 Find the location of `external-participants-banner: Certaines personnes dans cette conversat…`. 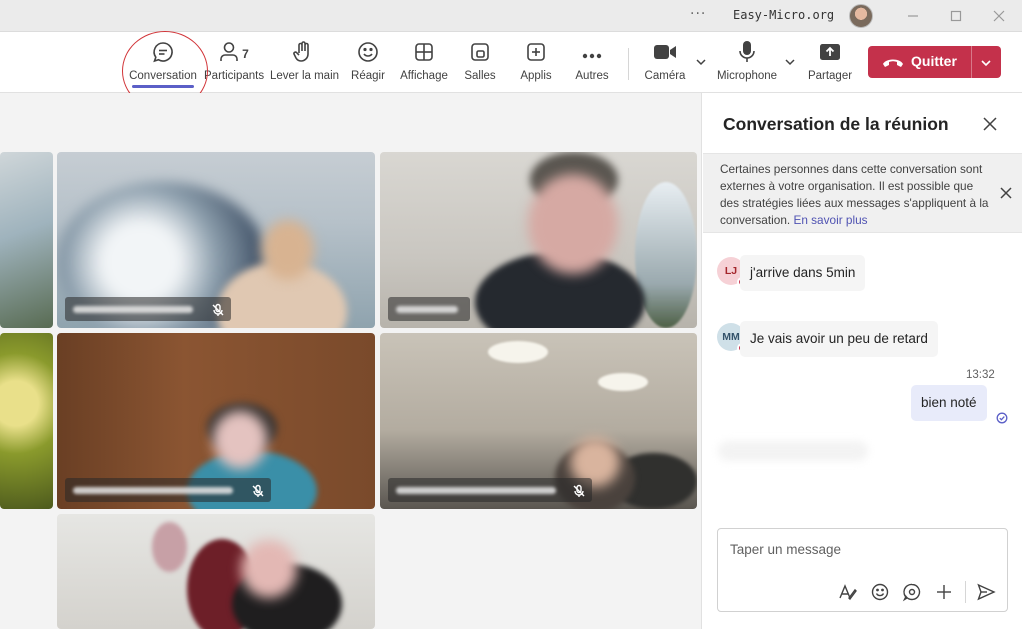

external-participants-banner: Certaines personnes dans cette conversat… is located at coordinates (862, 193).